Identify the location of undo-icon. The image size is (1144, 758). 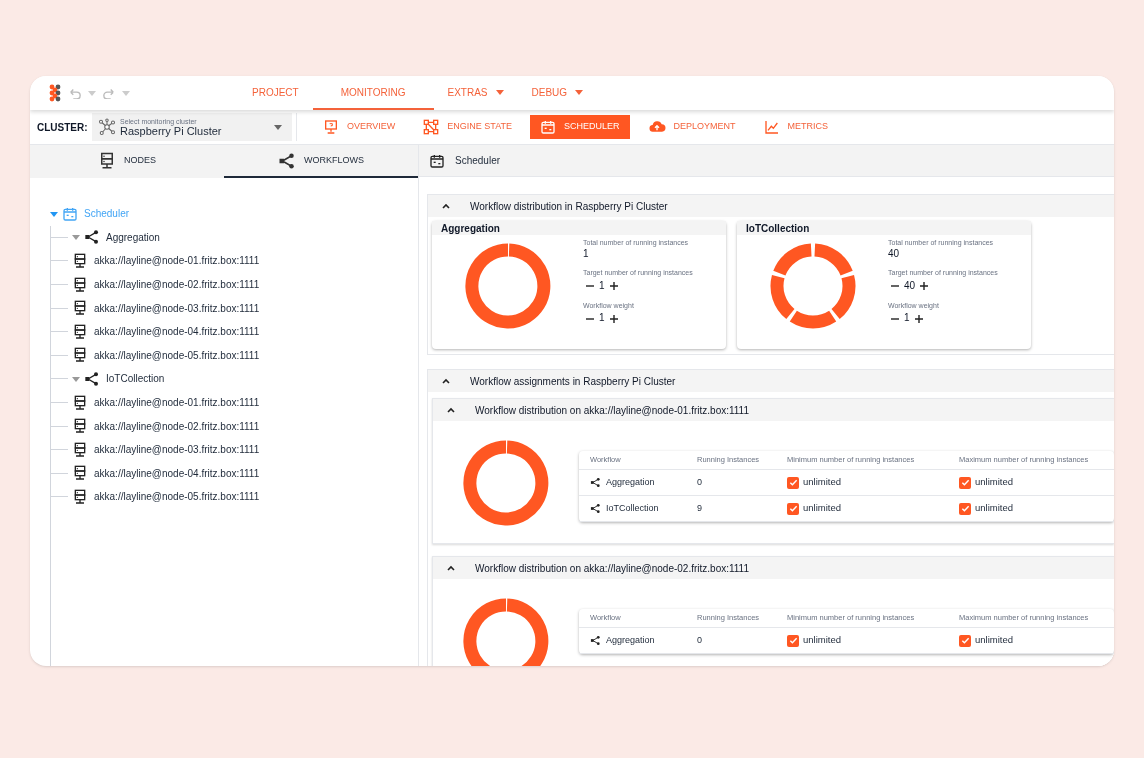
(75, 93).